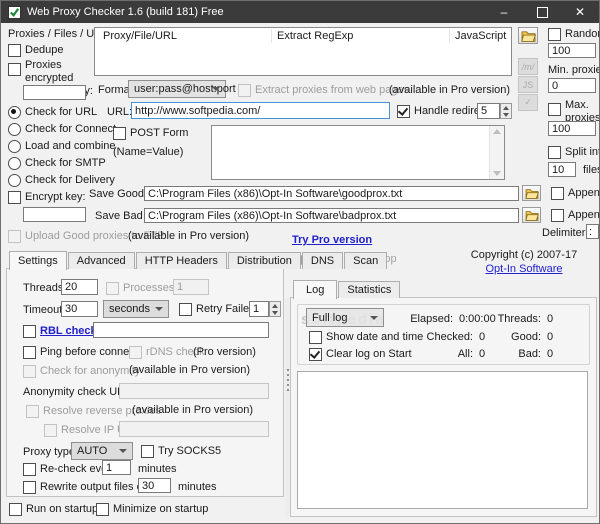 The image size is (600, 524). Describe the element at coordinates (147, 451) in the screenshot. I see `try-socks5-checkbox` at that location.